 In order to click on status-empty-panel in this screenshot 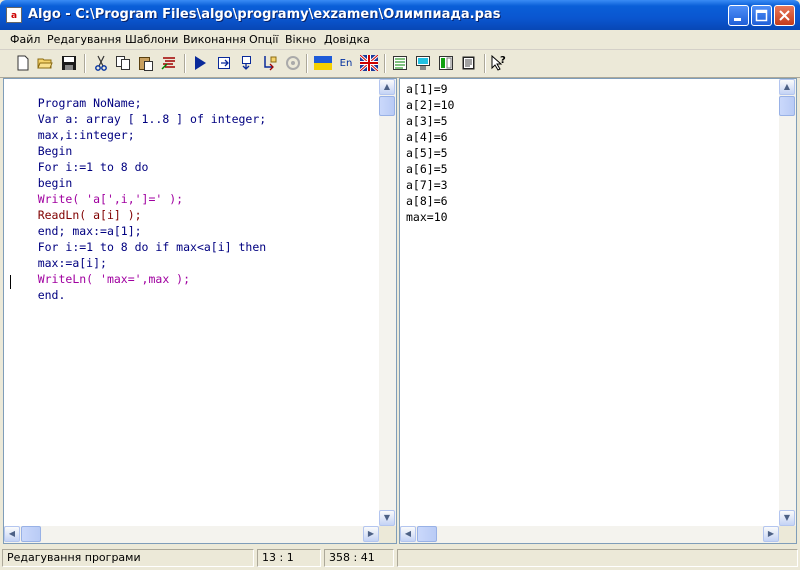, I will do `click(597, 558)`.